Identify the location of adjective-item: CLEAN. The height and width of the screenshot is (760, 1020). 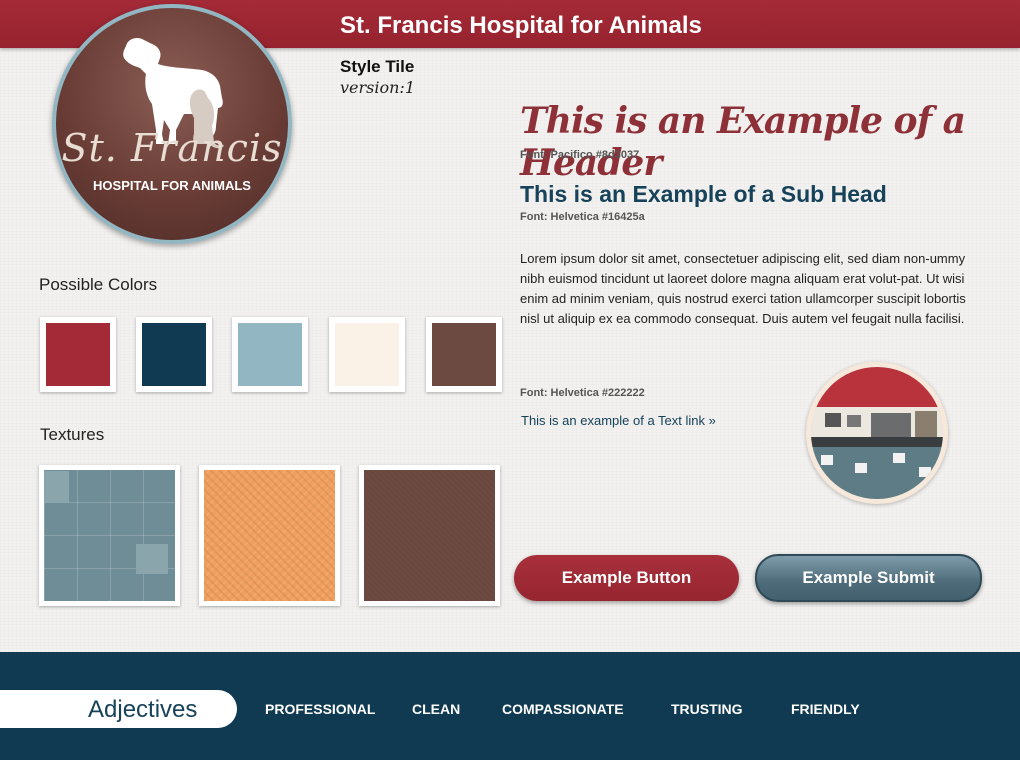
(436, 709).